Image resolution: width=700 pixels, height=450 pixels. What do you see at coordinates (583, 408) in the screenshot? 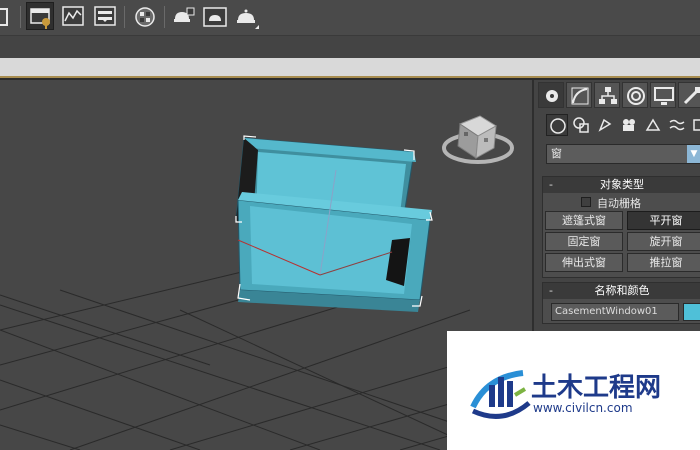
I see `watermark-url: www.civilcn.com` at bounding box center [583, 408].